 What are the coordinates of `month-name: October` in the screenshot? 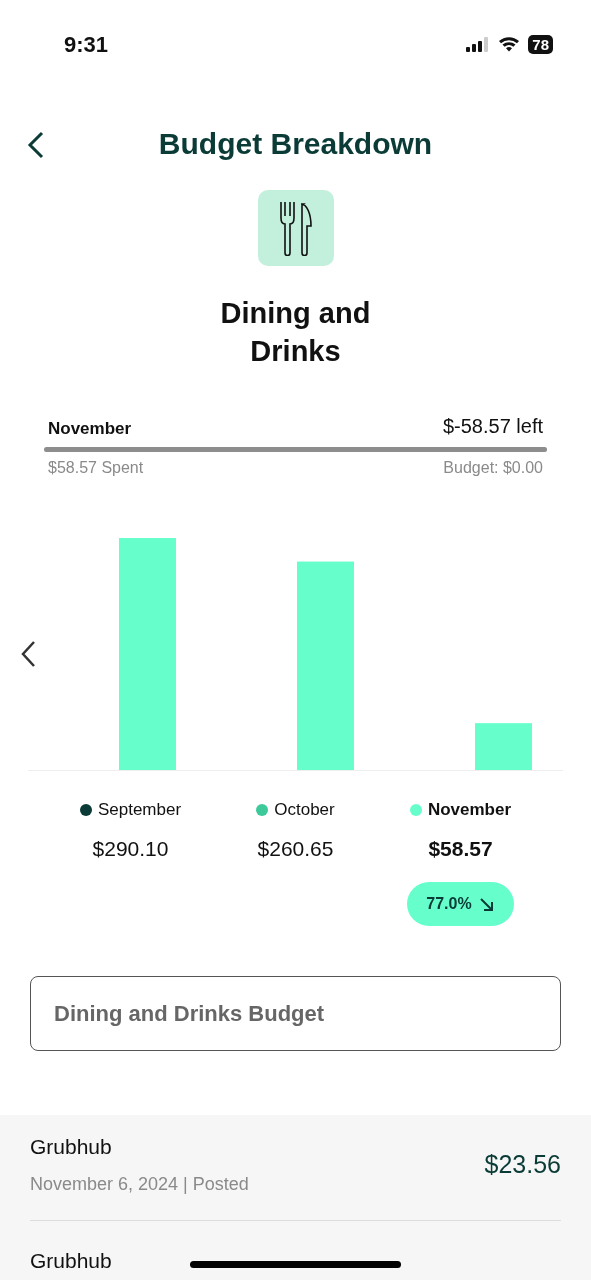 It's located at (304, 810).